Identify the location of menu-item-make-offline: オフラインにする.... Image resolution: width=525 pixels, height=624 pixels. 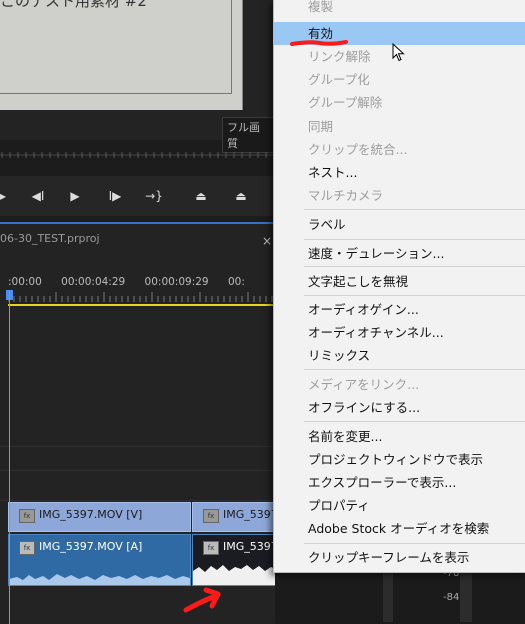
(399, 407).